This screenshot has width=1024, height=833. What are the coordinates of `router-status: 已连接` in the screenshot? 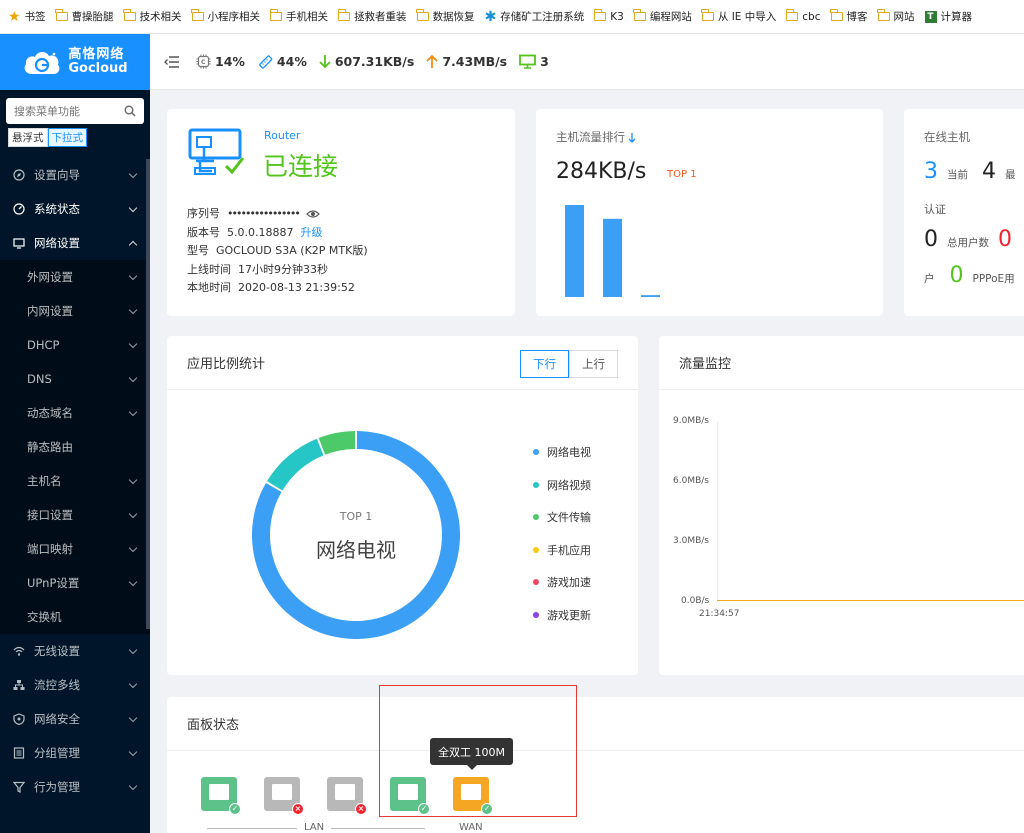 It's located at (301, 166).